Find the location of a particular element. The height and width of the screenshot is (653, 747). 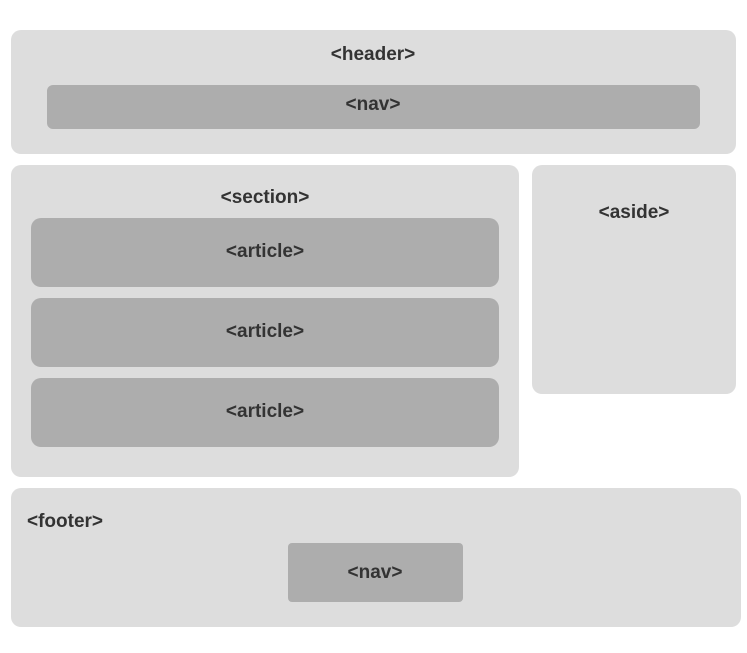

footer-label: <footer> is located at coordinates (65, 521).